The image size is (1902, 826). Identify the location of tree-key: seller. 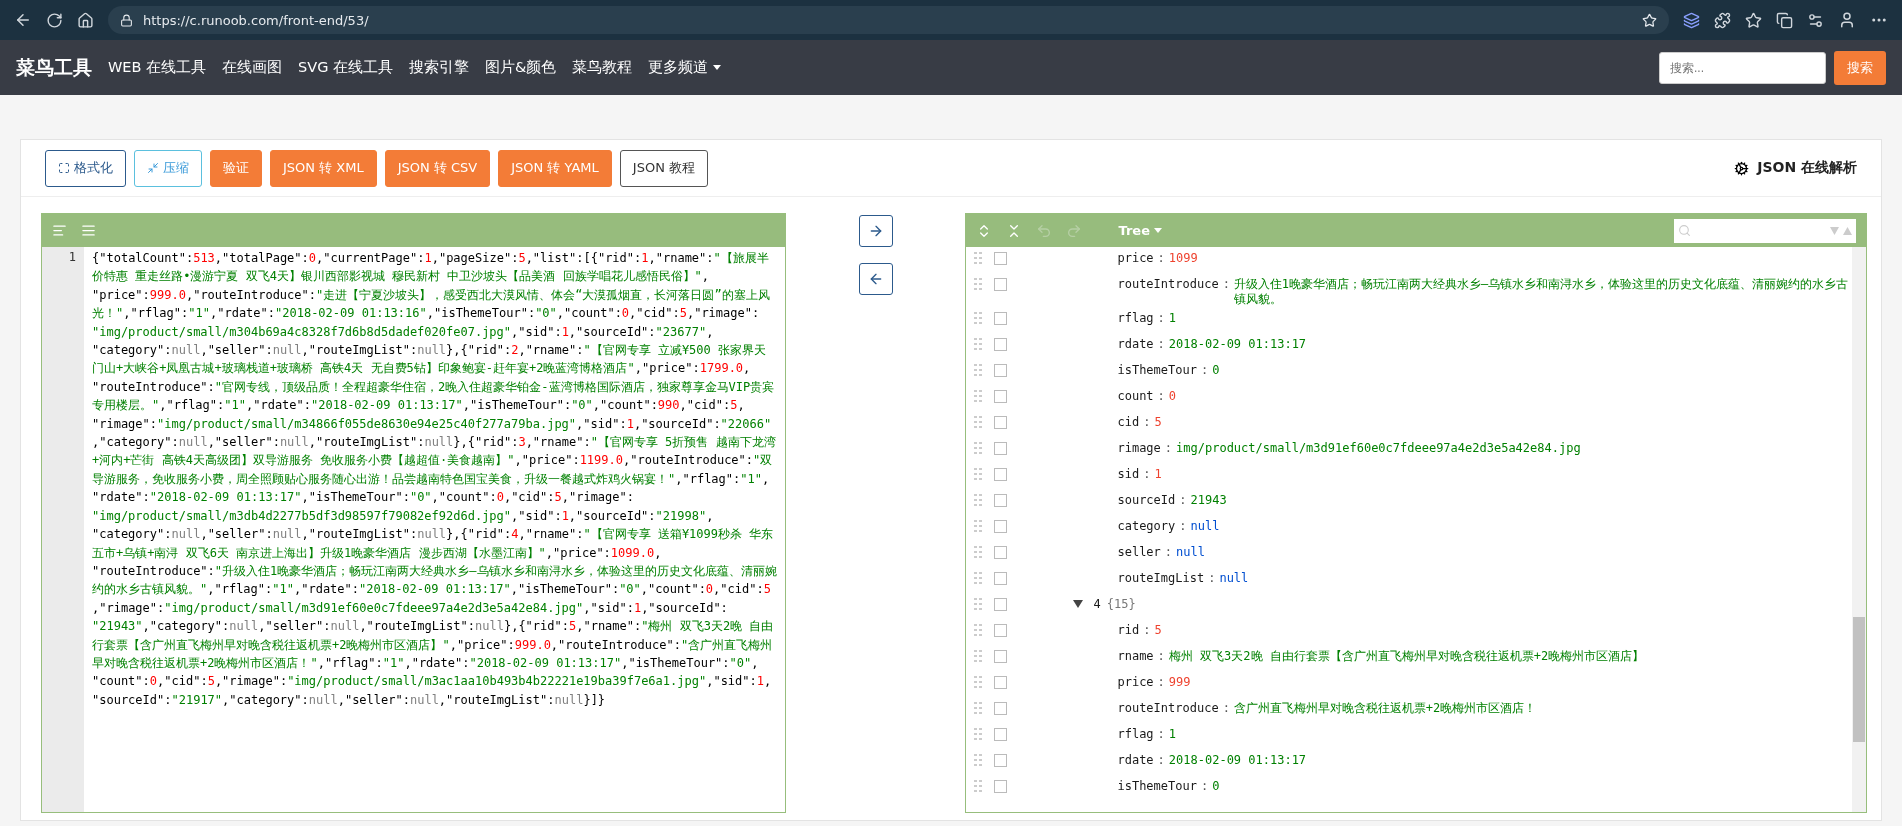
(1139, 552).